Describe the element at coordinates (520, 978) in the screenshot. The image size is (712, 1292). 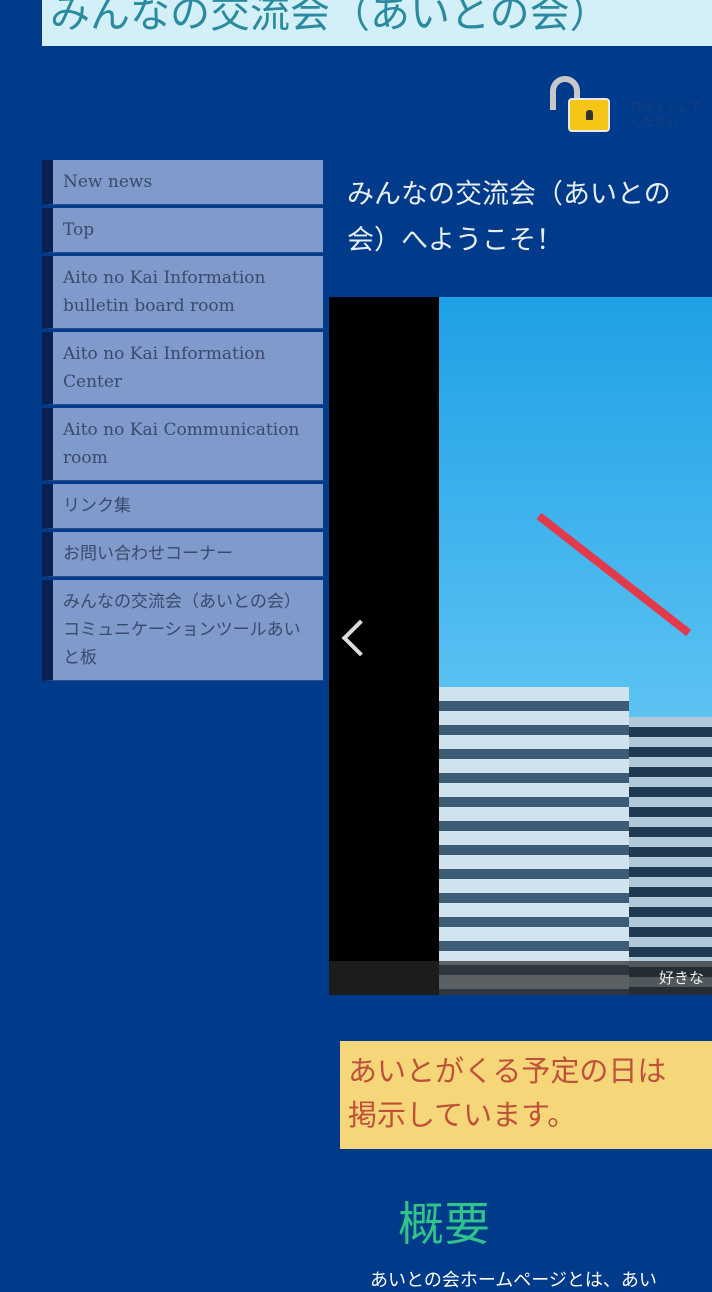
I see `slide-caption: 好きな` at that location.